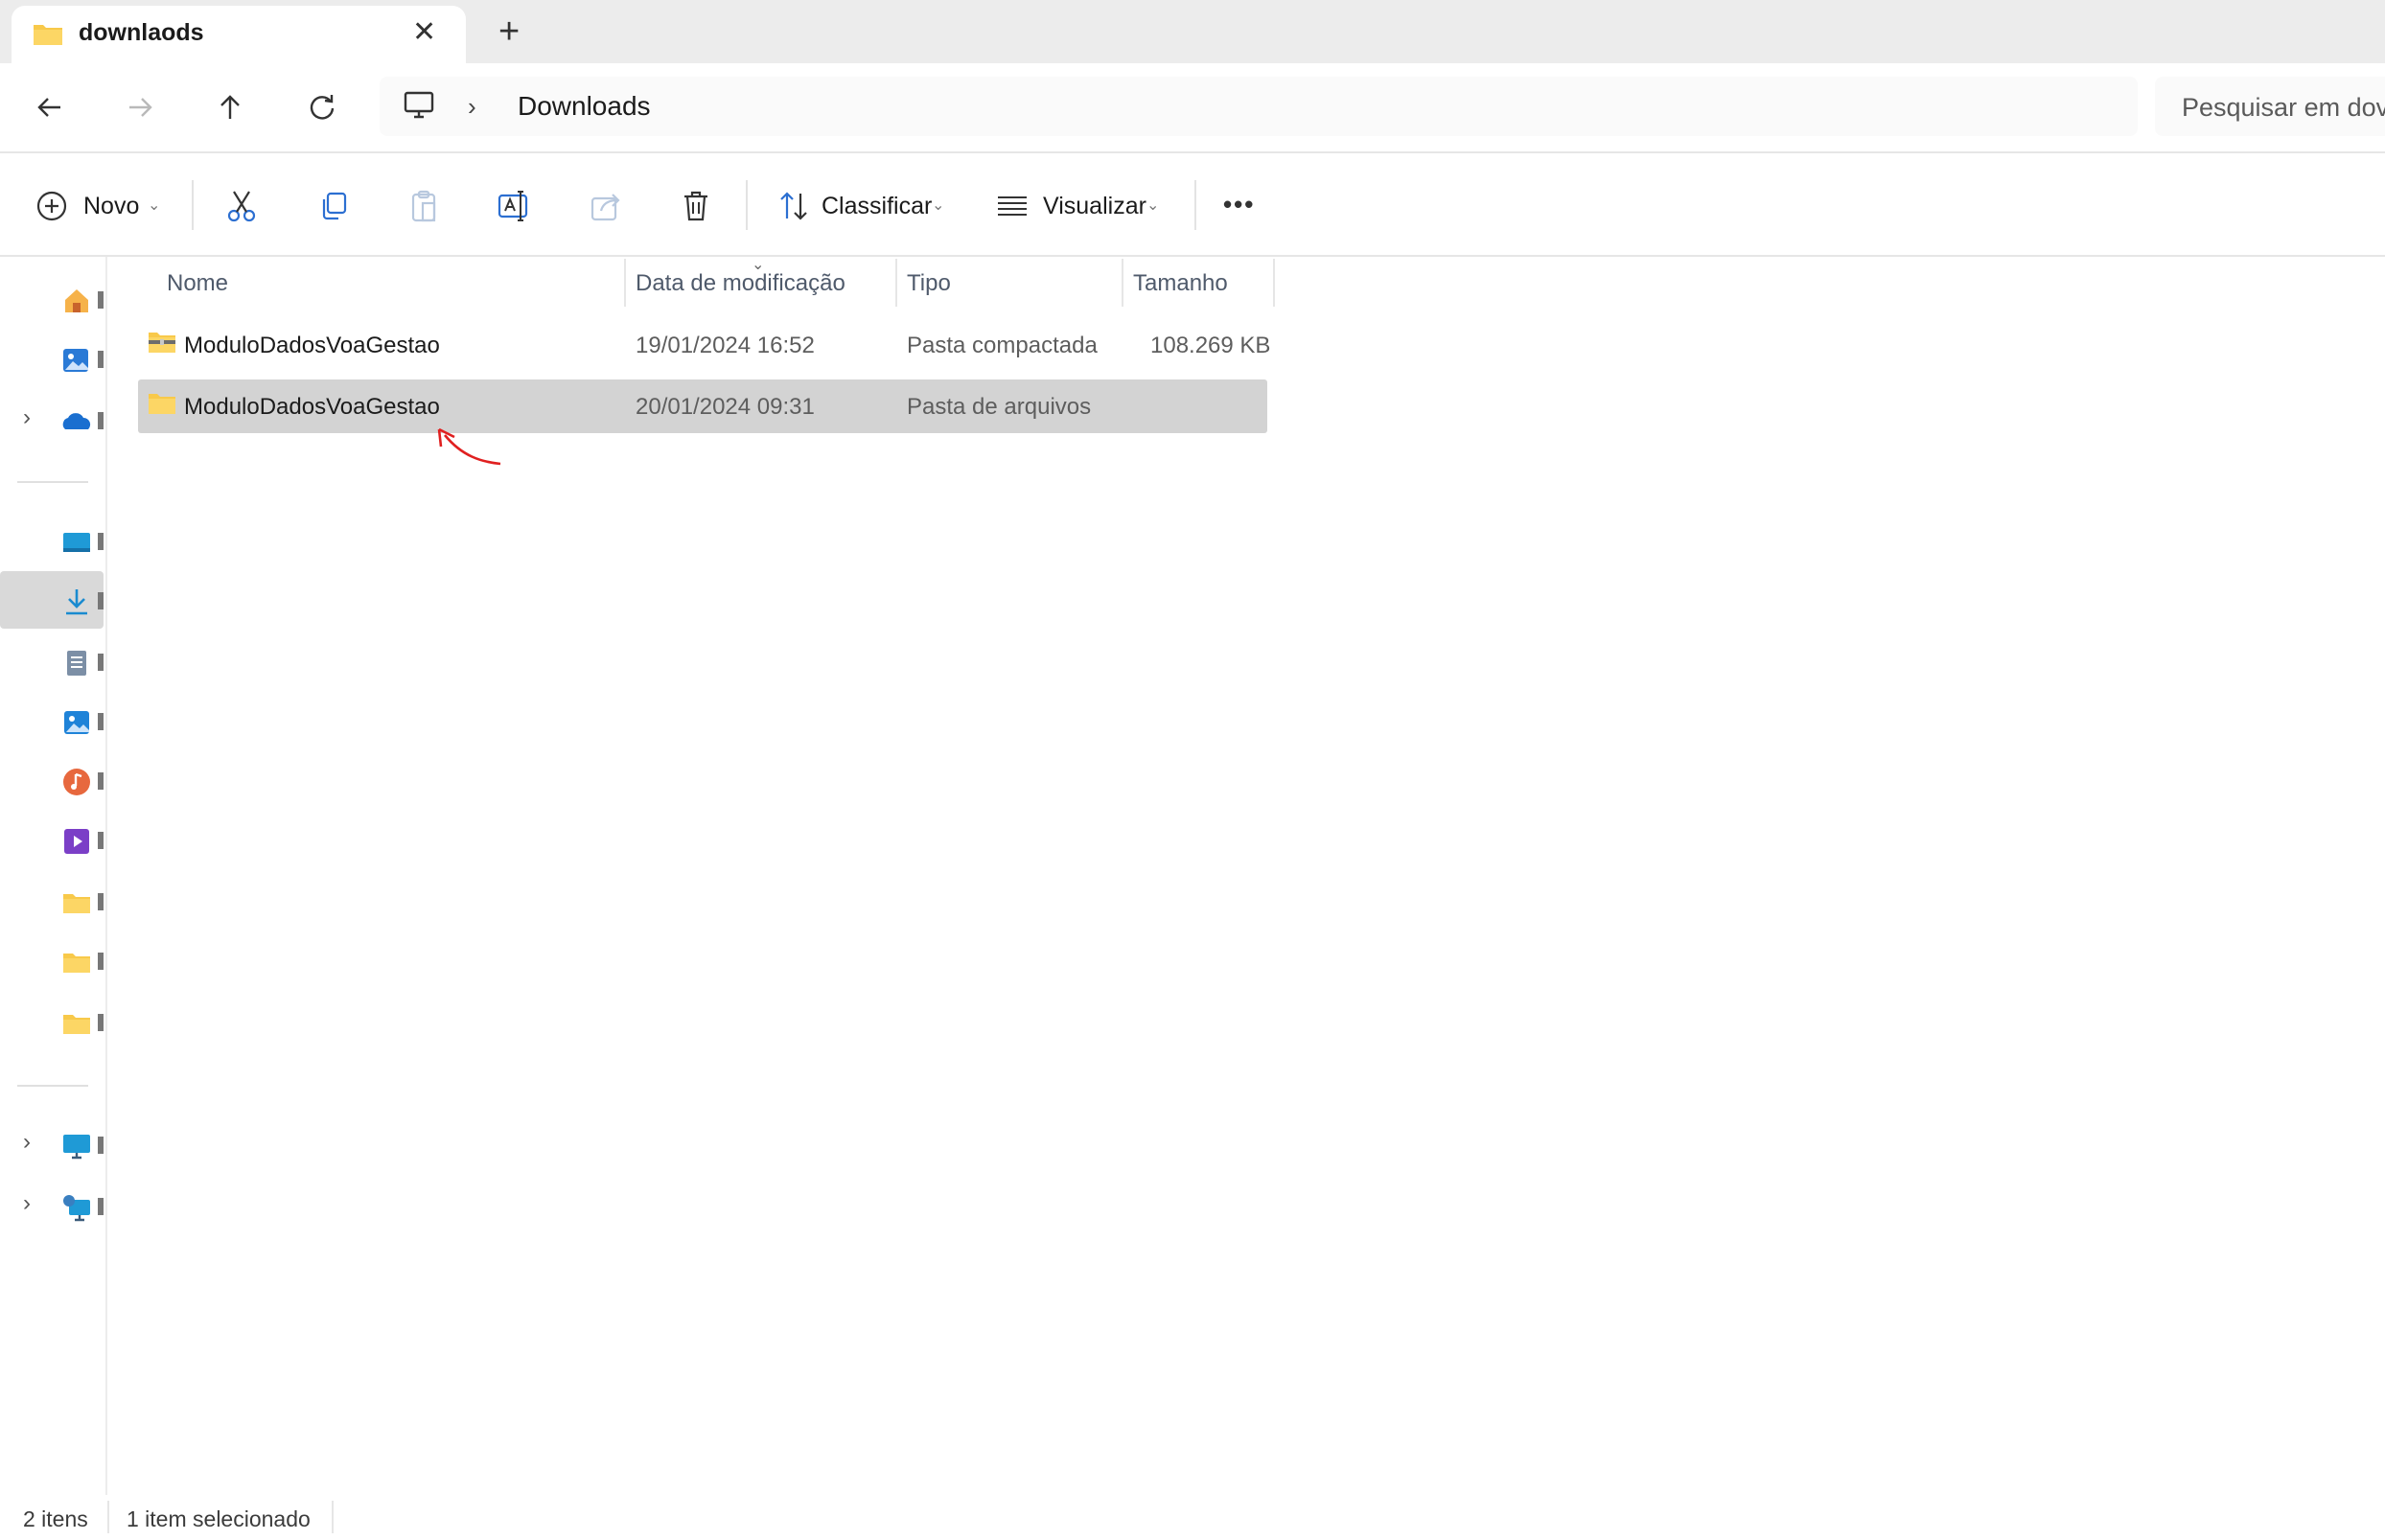  I want to click on desktop-icon, so click(77, 542).